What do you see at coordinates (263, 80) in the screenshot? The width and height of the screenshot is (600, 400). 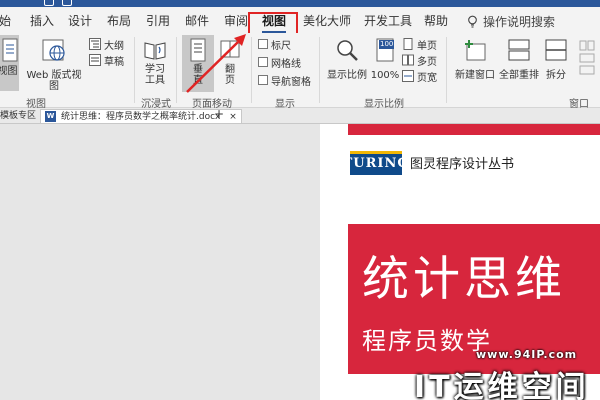 I see `navigation-pane-check-box` at bounding box center [263, 80].